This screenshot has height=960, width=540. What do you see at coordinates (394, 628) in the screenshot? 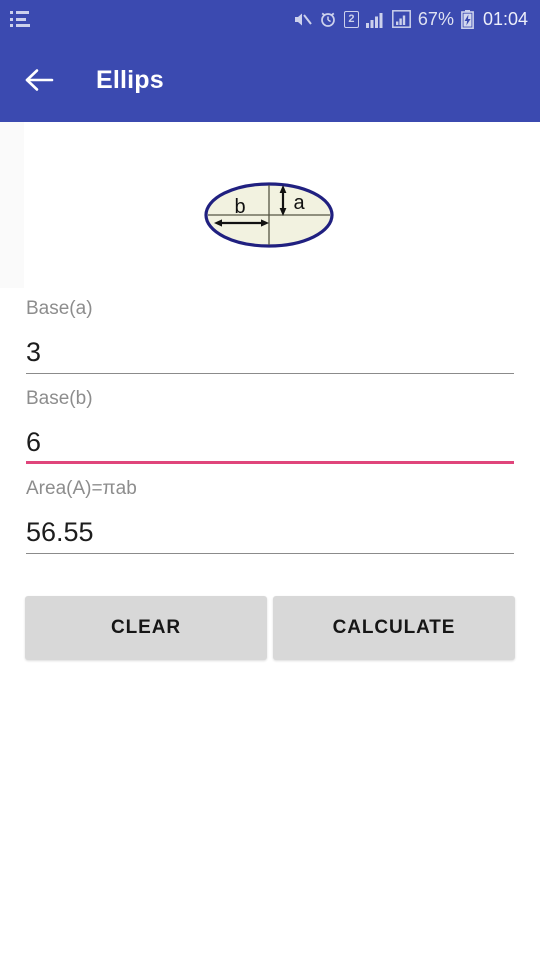
I see `calculate-button: CALCULATE` at bounding box center [394, 628].